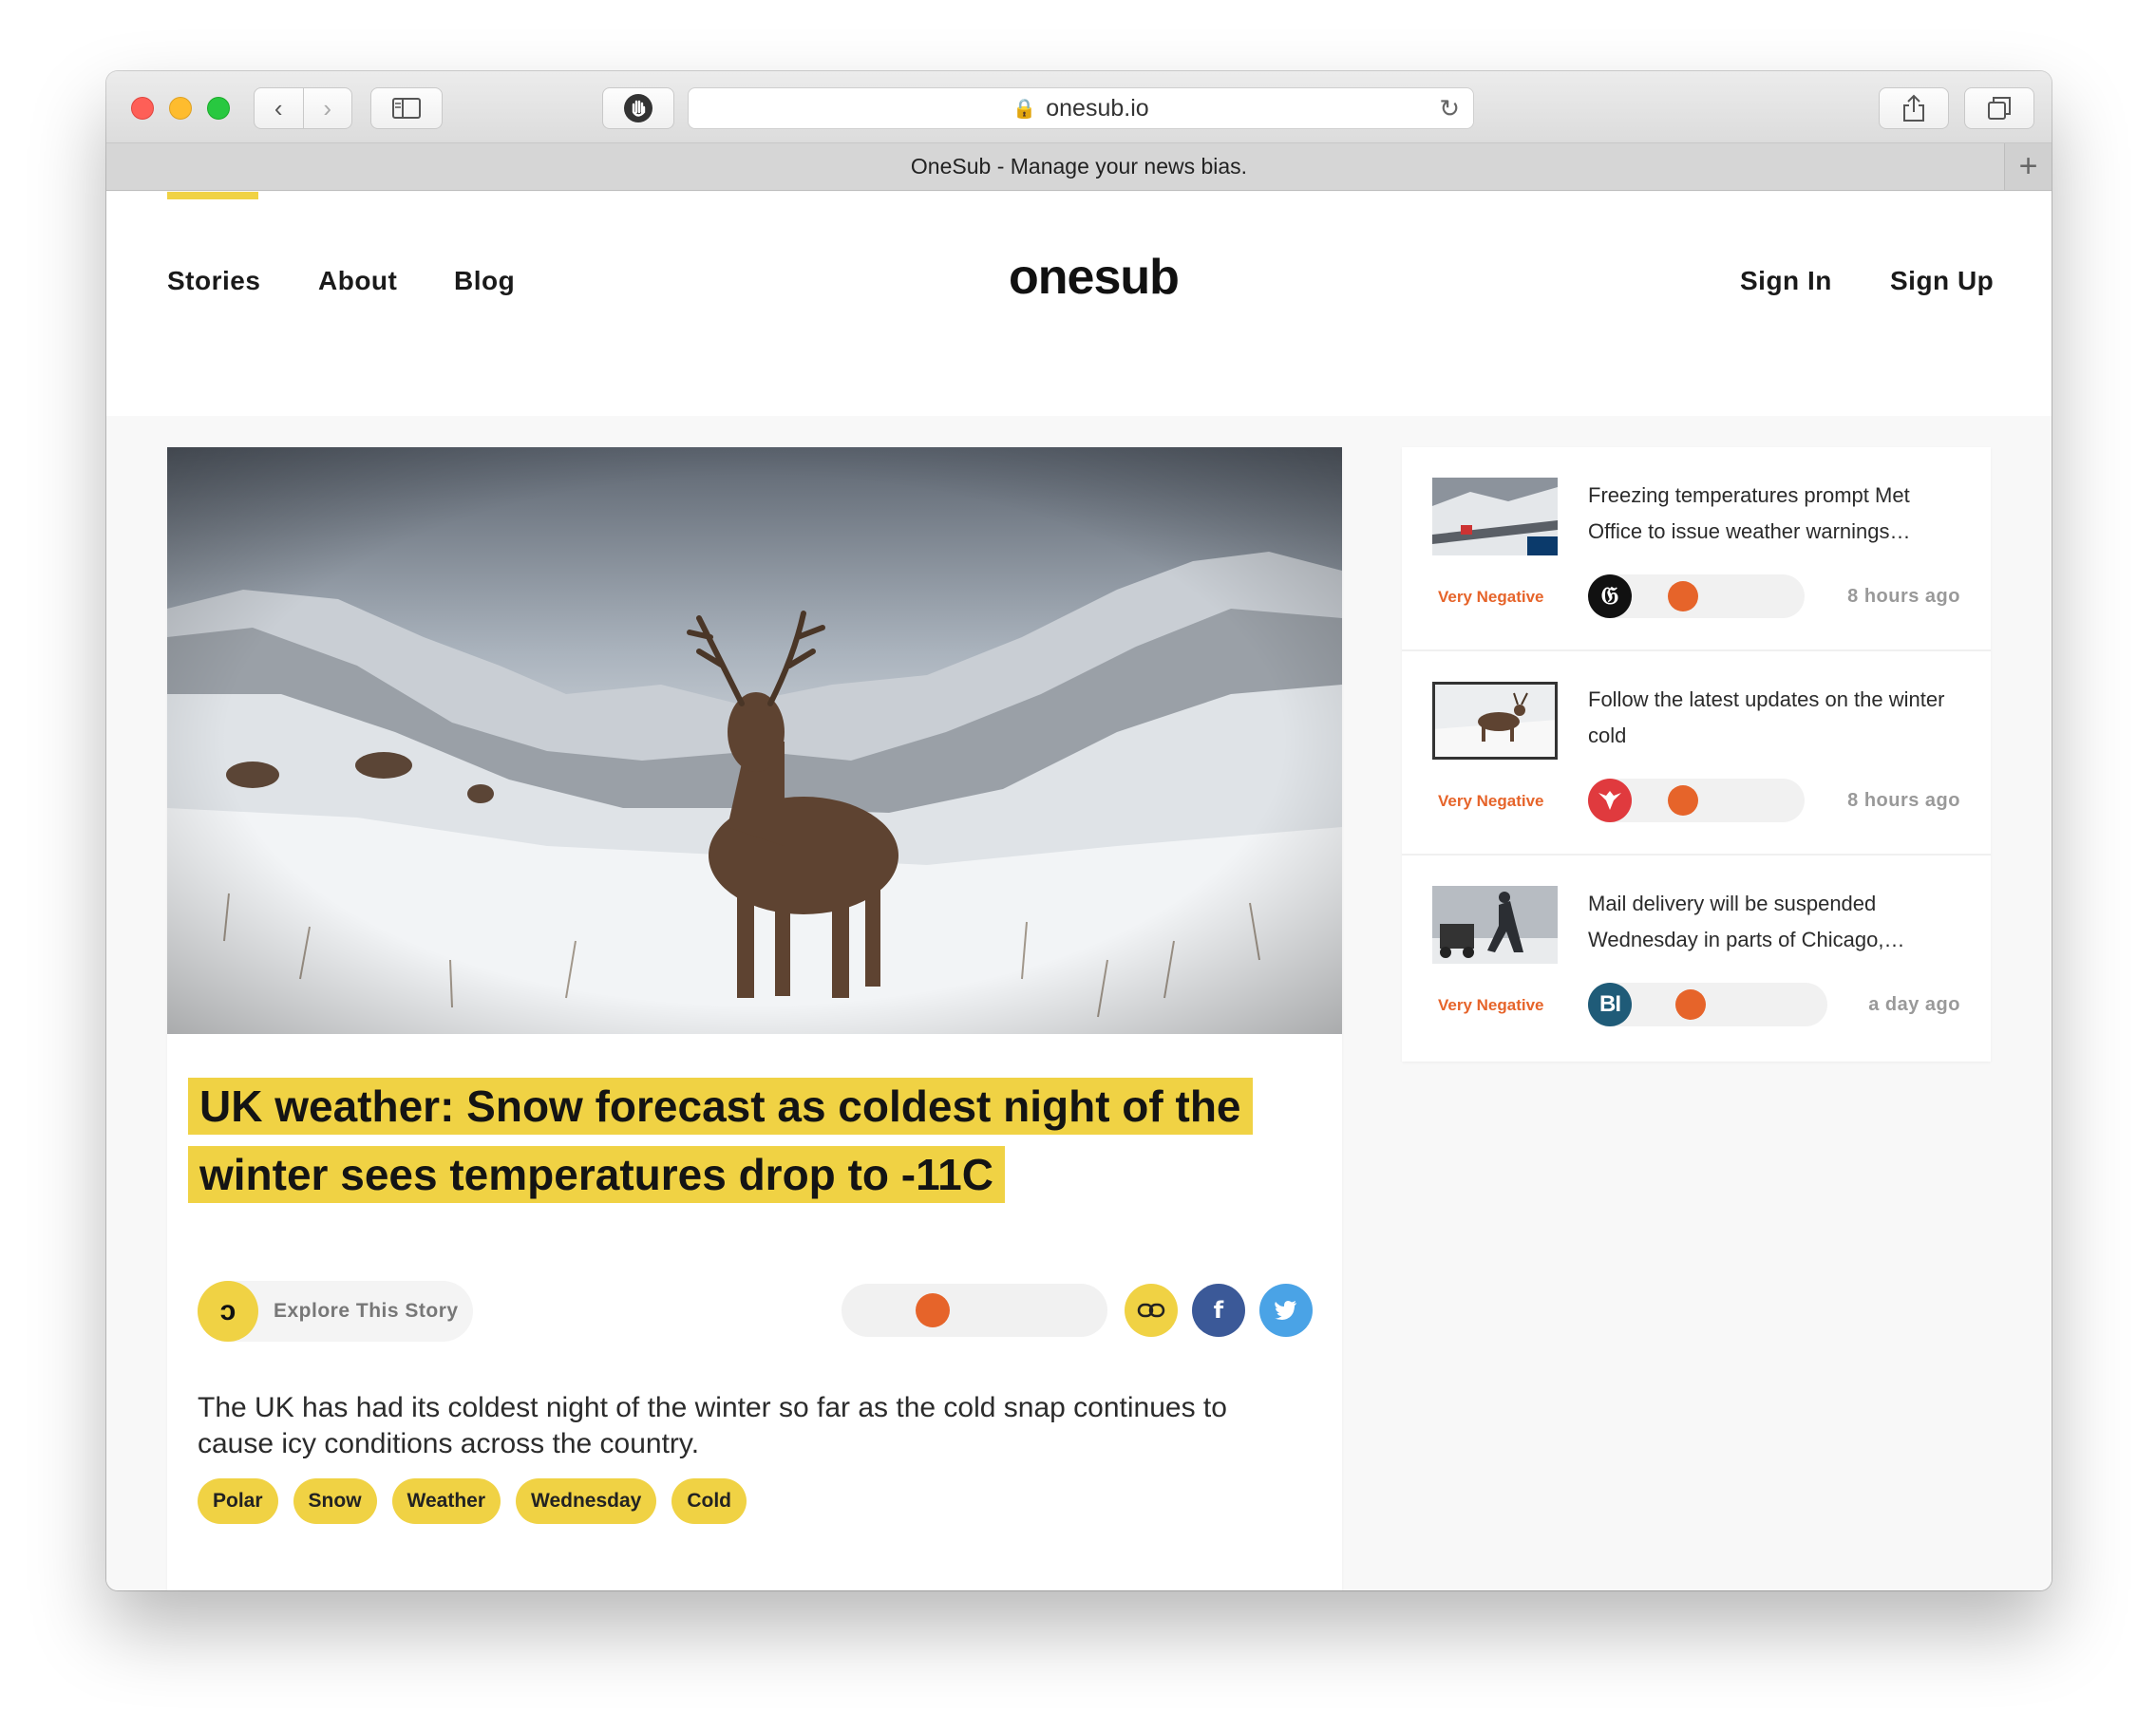  I want to click on maximize-window-button, so click(219, 109).